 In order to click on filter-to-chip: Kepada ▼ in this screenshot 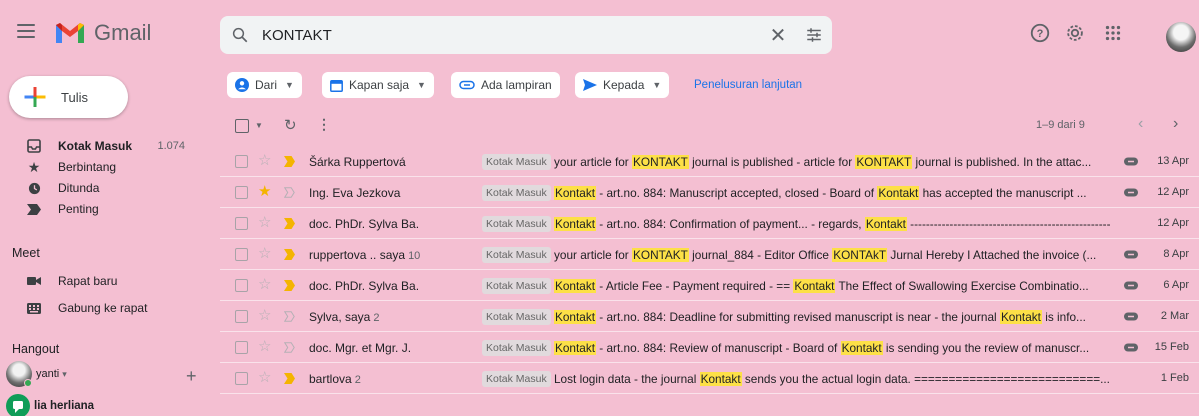, I will do `click(622, 85)`.